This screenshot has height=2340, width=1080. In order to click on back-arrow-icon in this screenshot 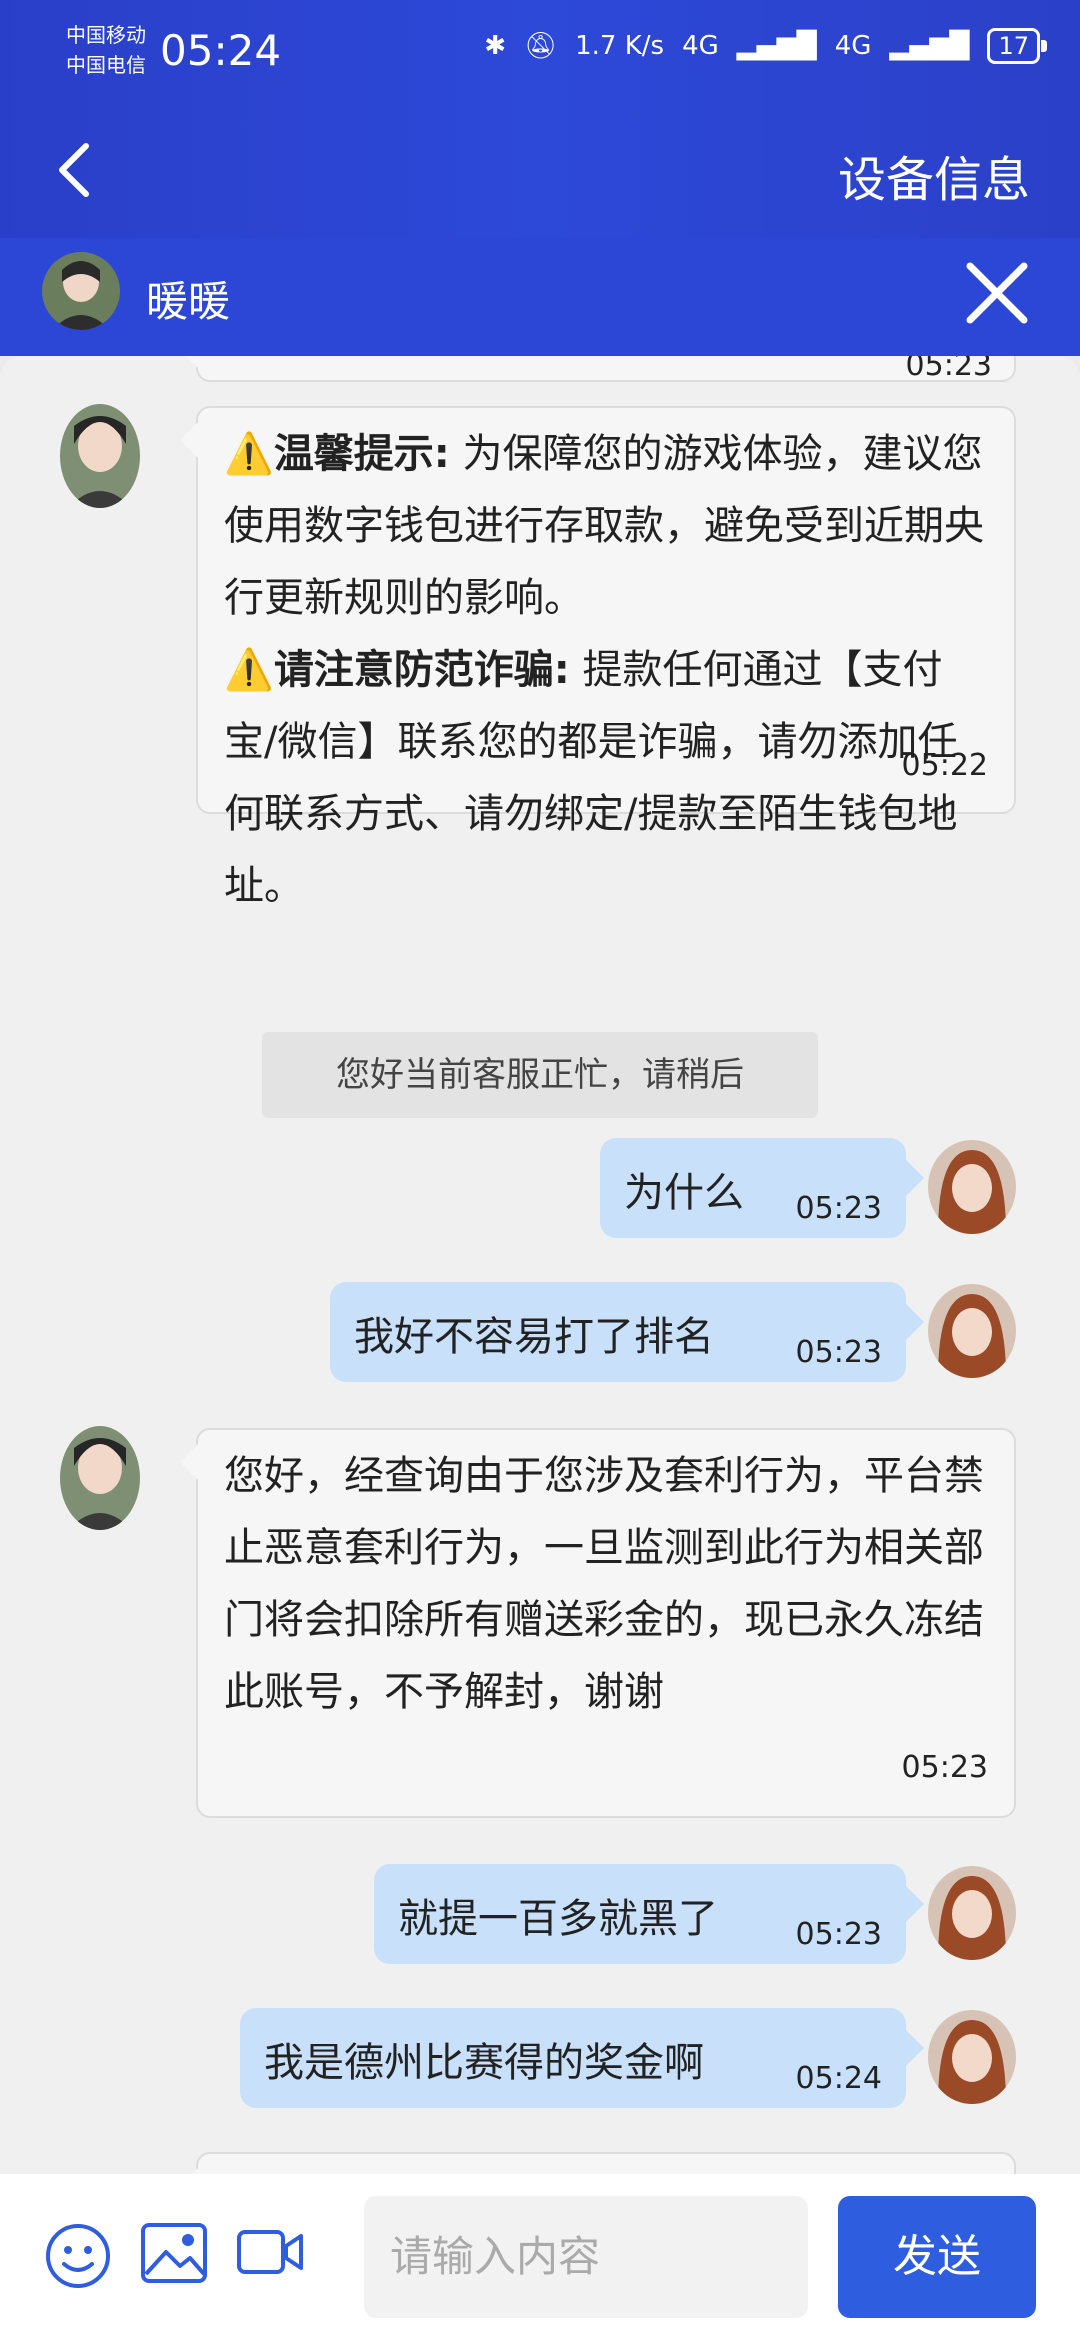, I will do `click(74, 170)`.